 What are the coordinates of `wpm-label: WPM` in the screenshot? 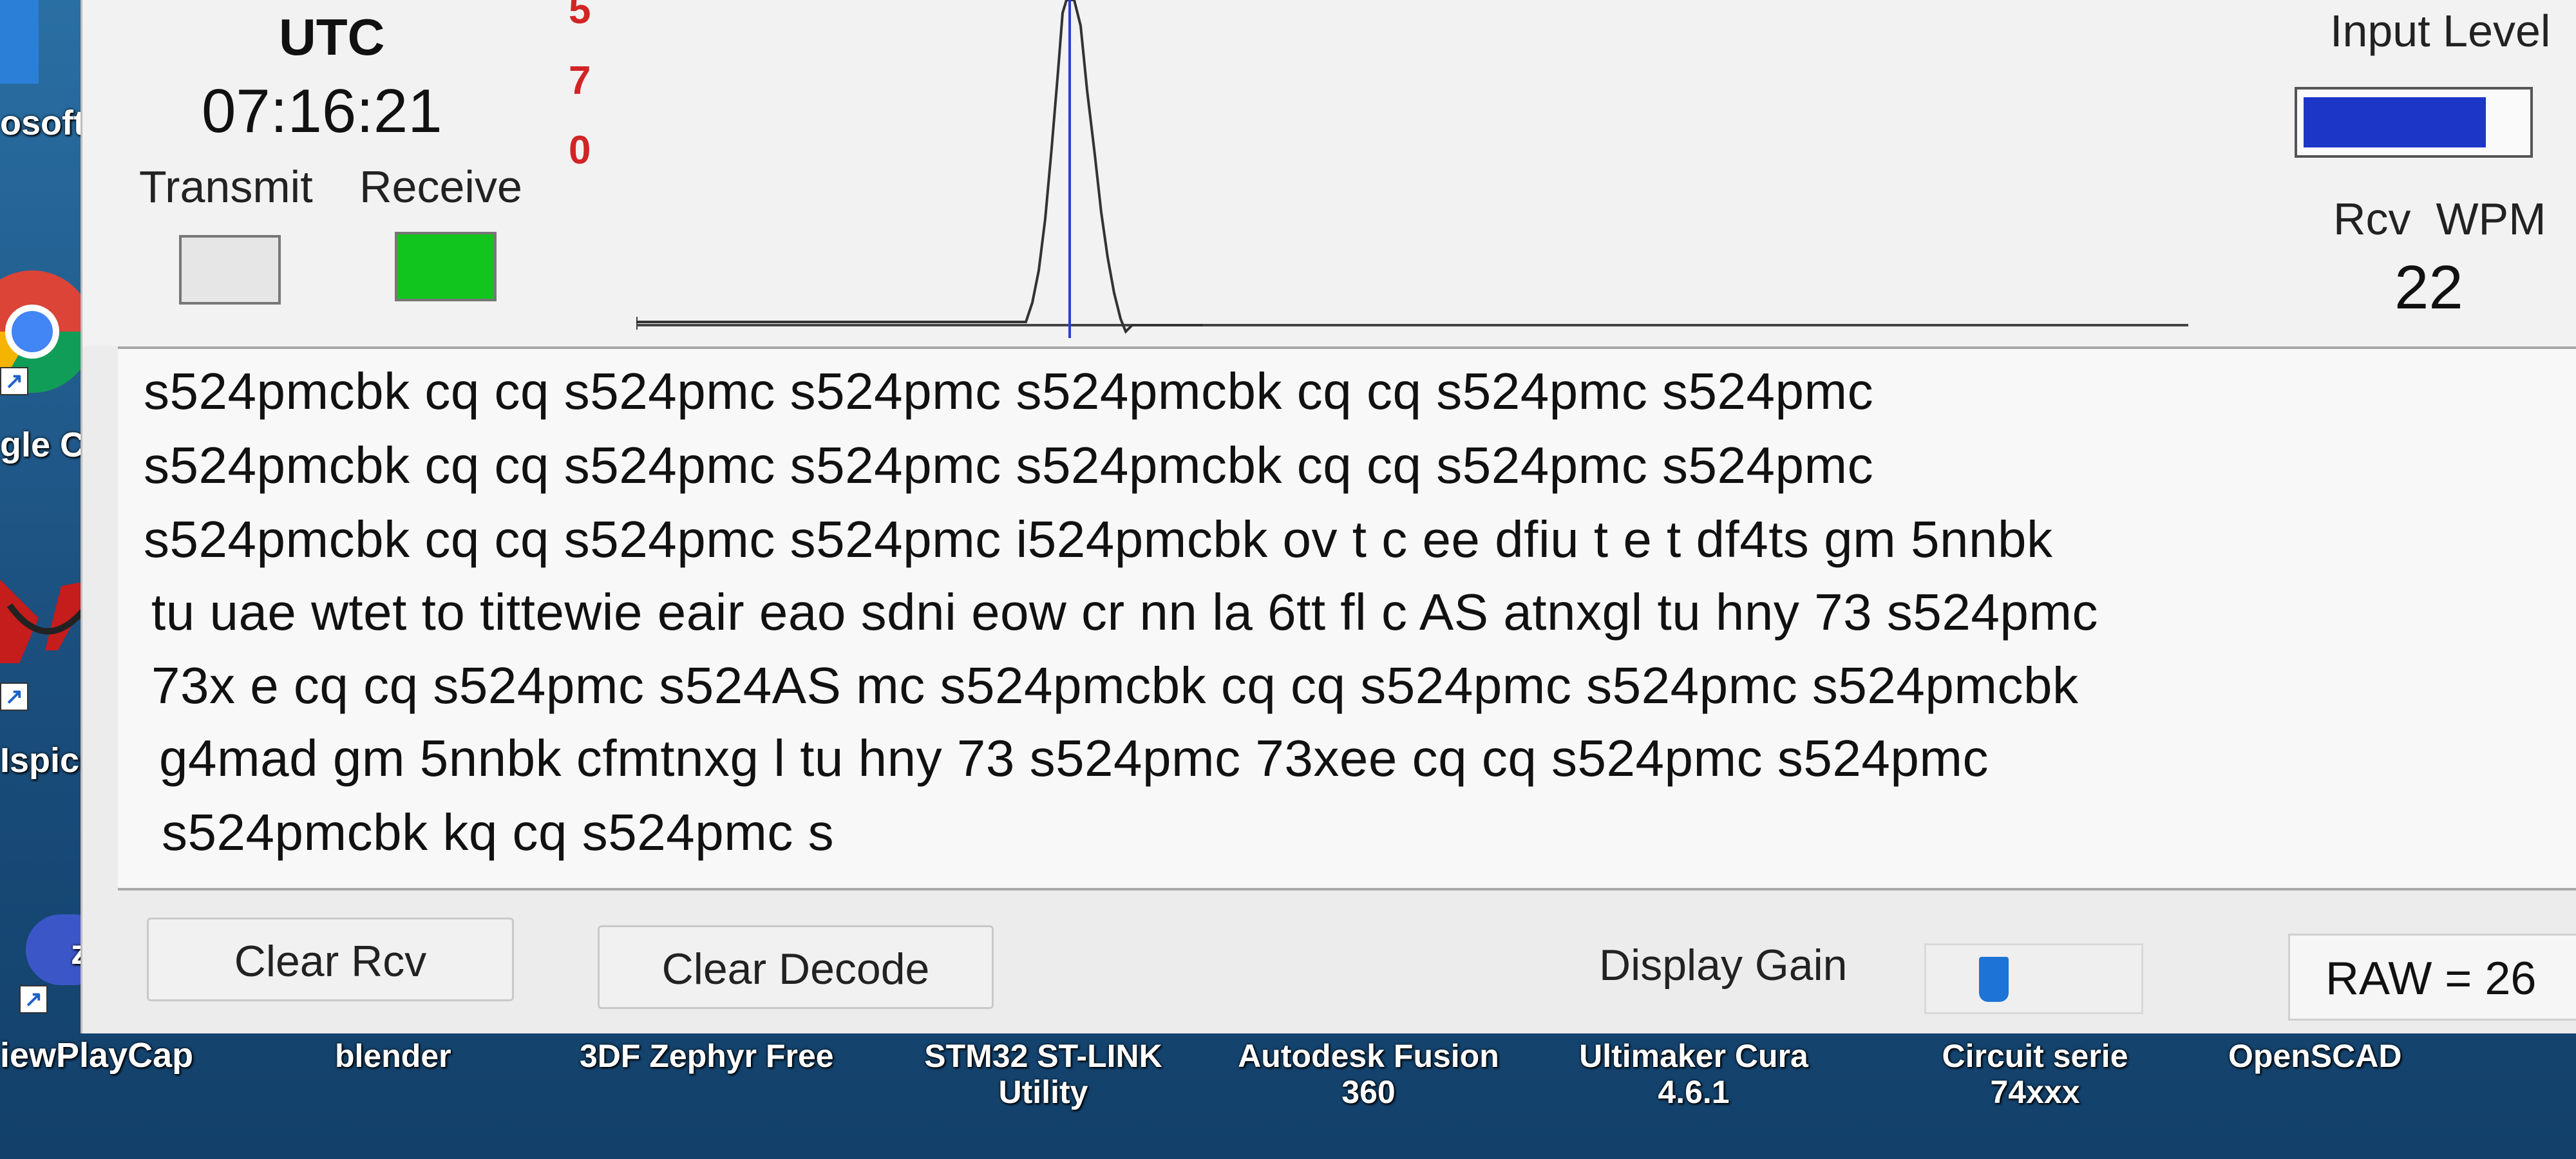 It's located at (2491, 219).